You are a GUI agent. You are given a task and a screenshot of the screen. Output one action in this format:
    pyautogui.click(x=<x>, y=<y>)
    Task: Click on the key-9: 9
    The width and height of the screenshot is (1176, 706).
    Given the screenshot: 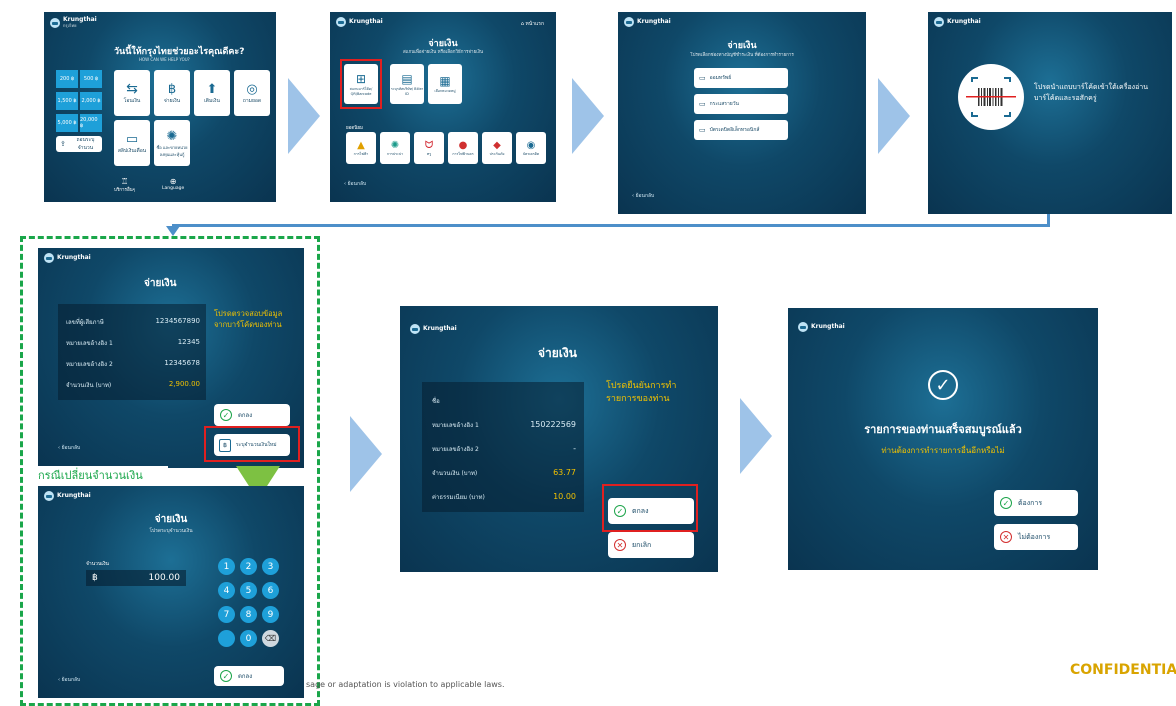 What is the action you would take?
    pyautogui.click(x=270, y=614)
    